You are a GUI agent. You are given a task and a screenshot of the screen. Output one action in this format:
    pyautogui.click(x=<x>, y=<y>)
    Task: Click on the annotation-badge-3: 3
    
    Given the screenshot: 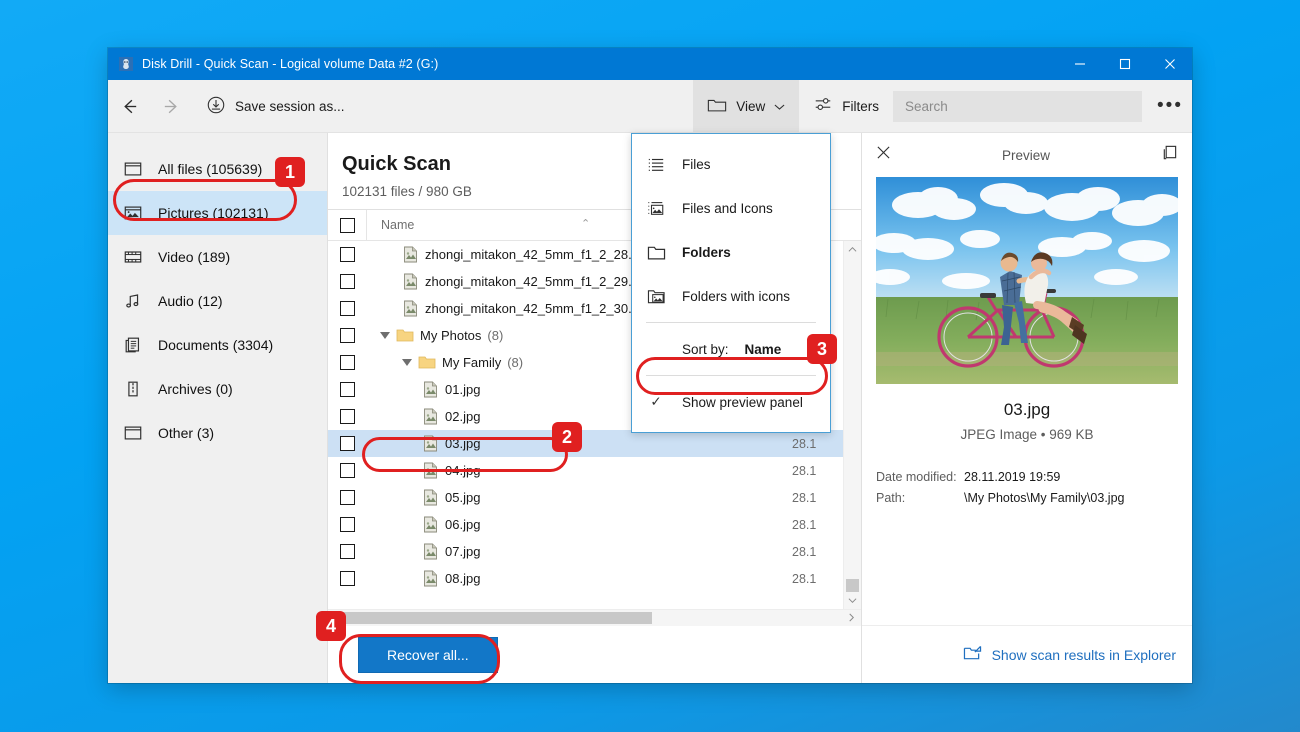 What is the action you would take?
    pyautogui.click(x=822, y=349)
    